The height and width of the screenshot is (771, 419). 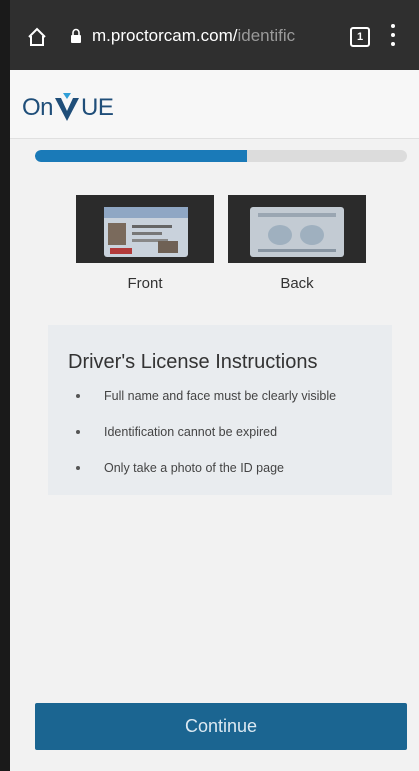 What do you see at coordinates (38, 107) in the screenshot?
I see `logo-text-left: On` at bounding box center [38, 107].